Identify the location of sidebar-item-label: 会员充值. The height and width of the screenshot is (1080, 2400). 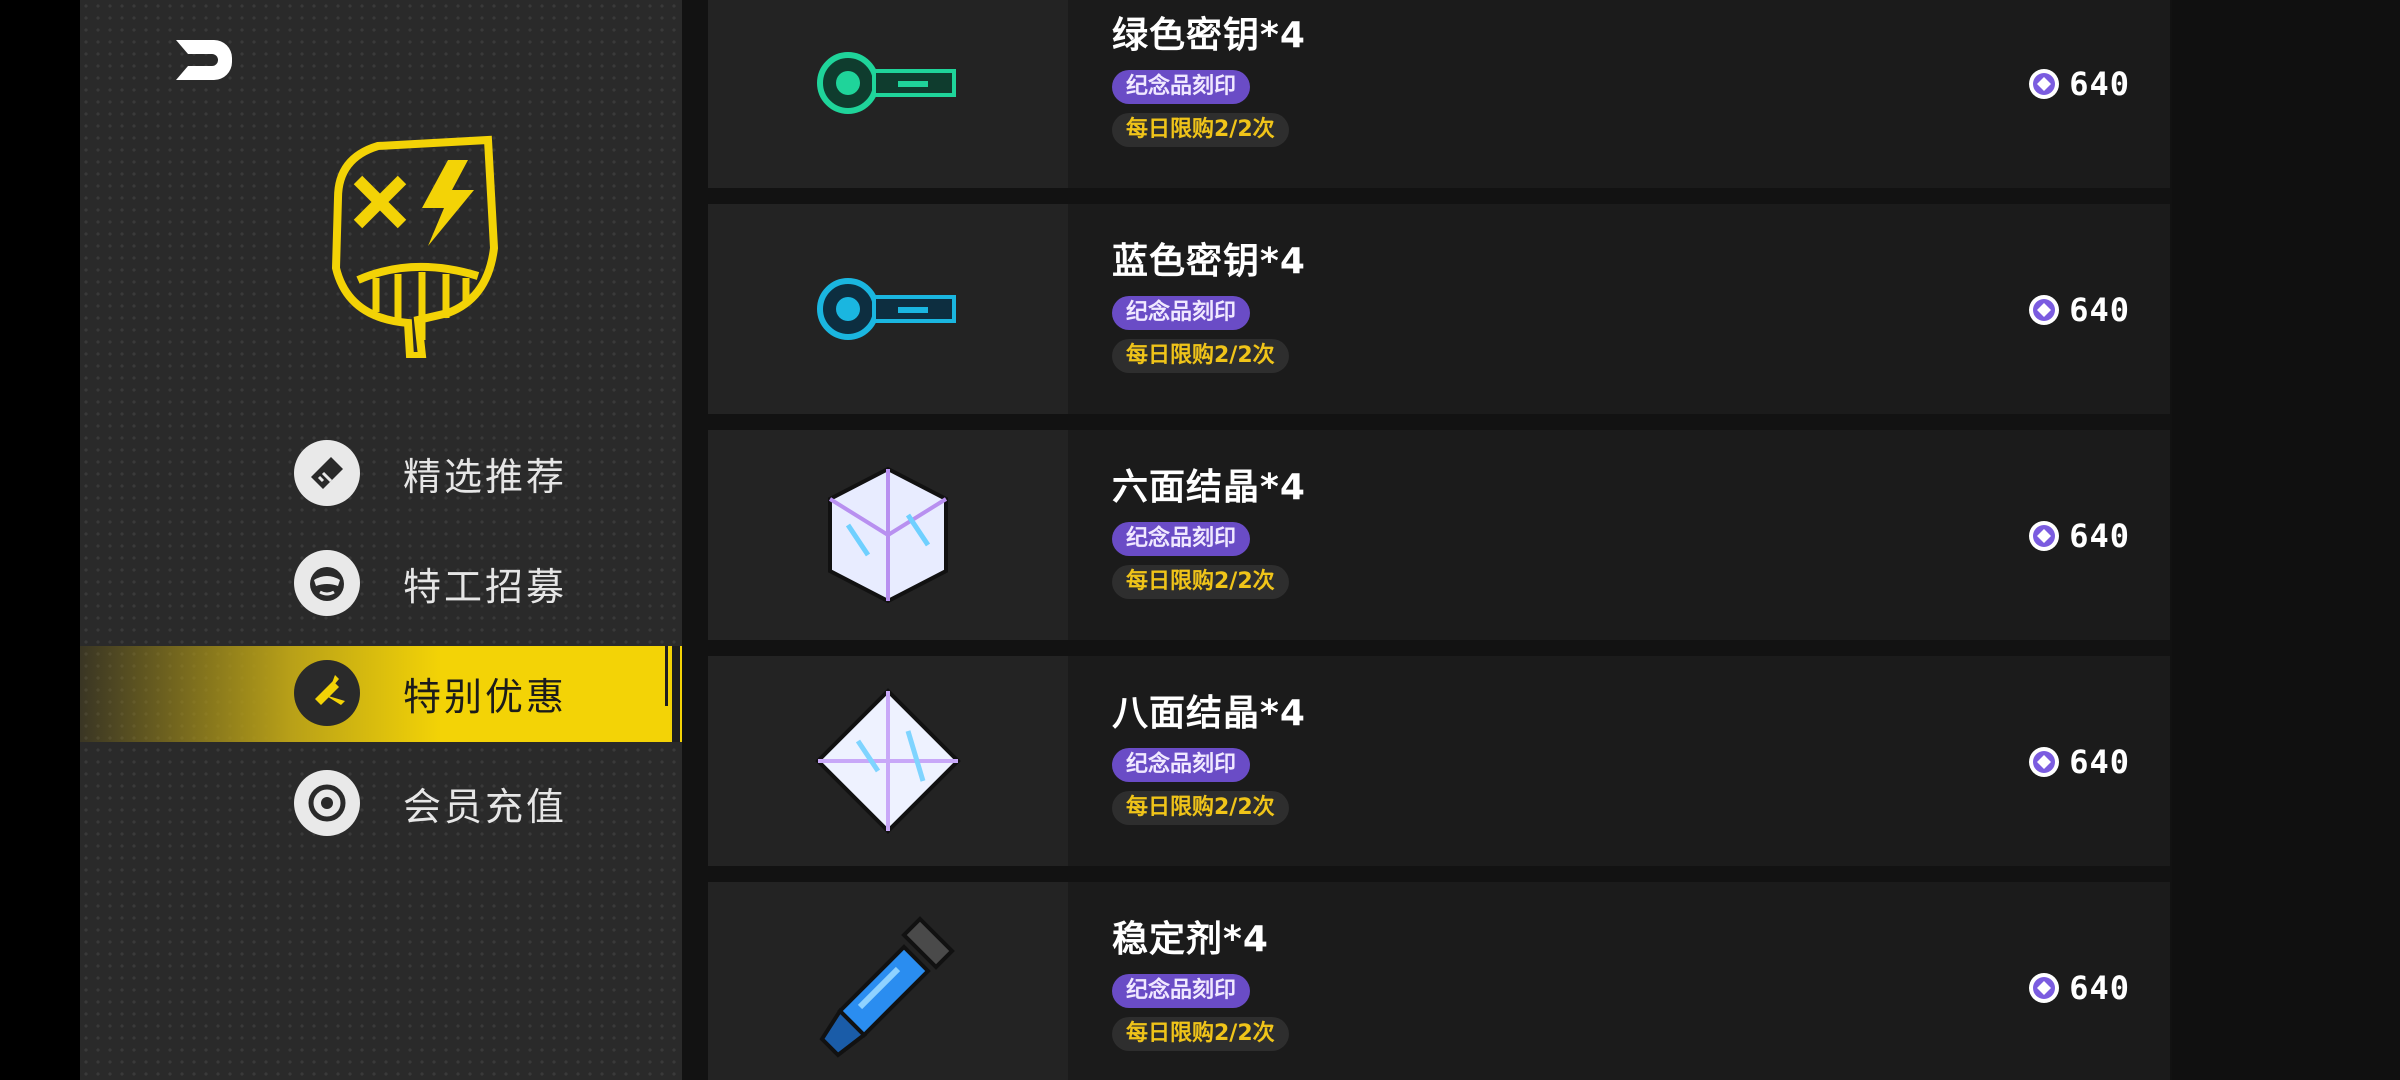
(485, 807).